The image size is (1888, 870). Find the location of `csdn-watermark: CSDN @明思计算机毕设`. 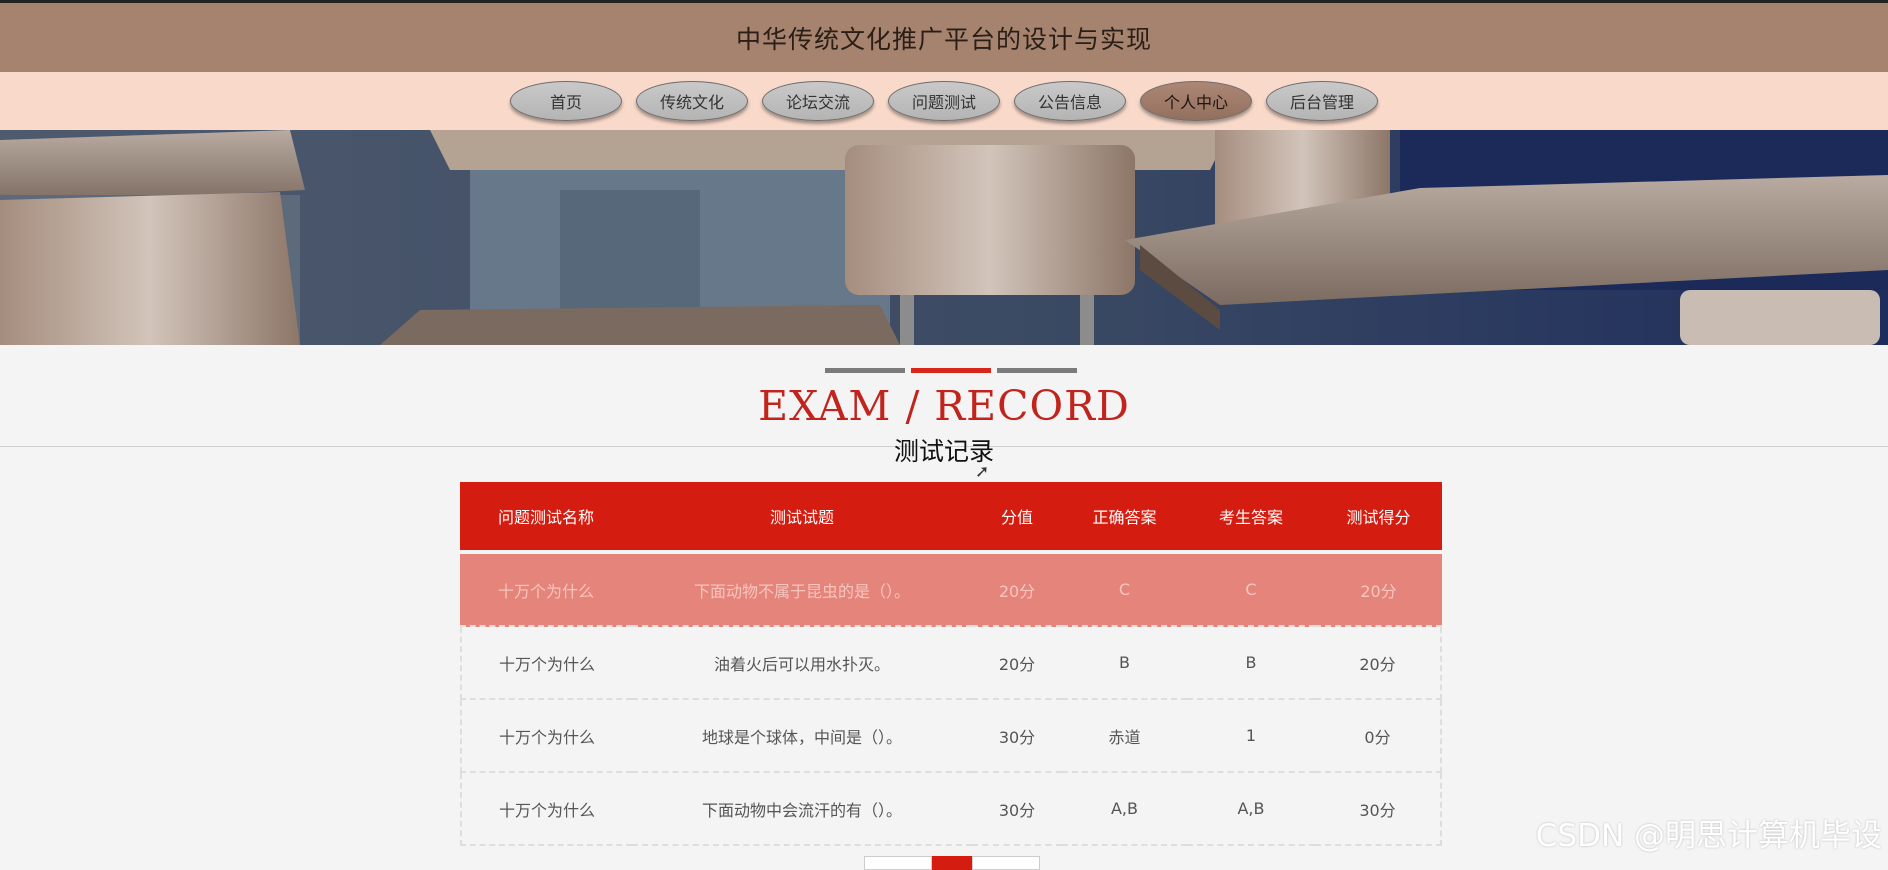

csdn-watermark: CSDN @明思计算机毕设 is located at coordinates (1708, 836).